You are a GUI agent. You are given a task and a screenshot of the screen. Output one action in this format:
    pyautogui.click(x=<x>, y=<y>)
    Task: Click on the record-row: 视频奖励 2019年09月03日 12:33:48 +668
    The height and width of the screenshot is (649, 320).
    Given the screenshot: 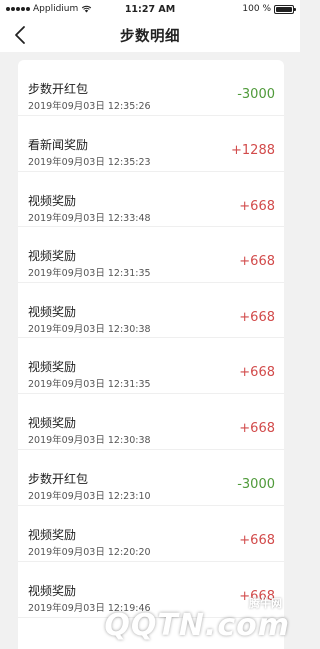 What is the action you would take?
    pyautogui.click(x=151, y=199)
    